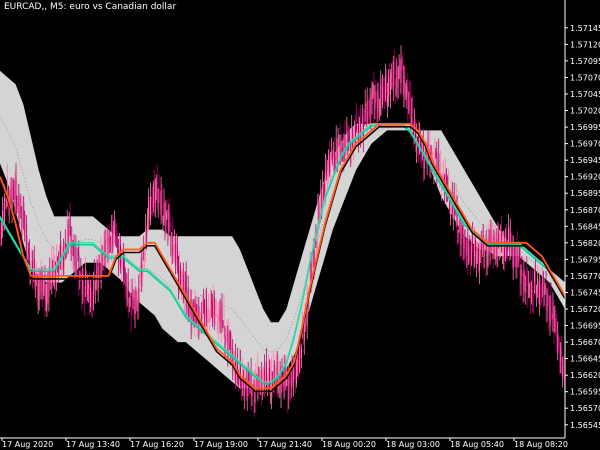 The width and height of the screenshot is (600, 450). I want to click on y-tick-label: 1.56945, so click(585, 160).